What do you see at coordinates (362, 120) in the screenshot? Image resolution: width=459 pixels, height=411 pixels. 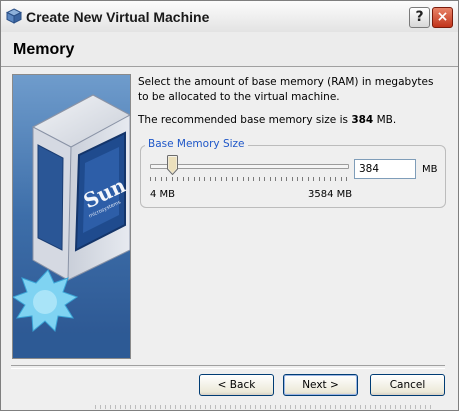 I see `recommended-value: 384` at bounding box center [362, 120].